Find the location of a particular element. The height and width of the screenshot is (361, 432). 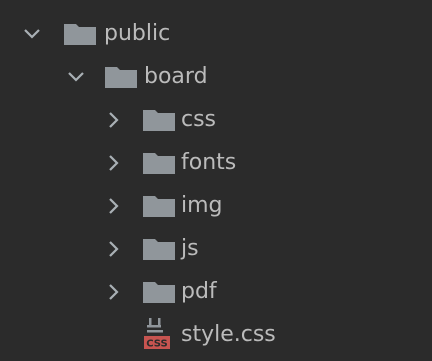

tree-node-public: public is located at coordinates (216, 34).